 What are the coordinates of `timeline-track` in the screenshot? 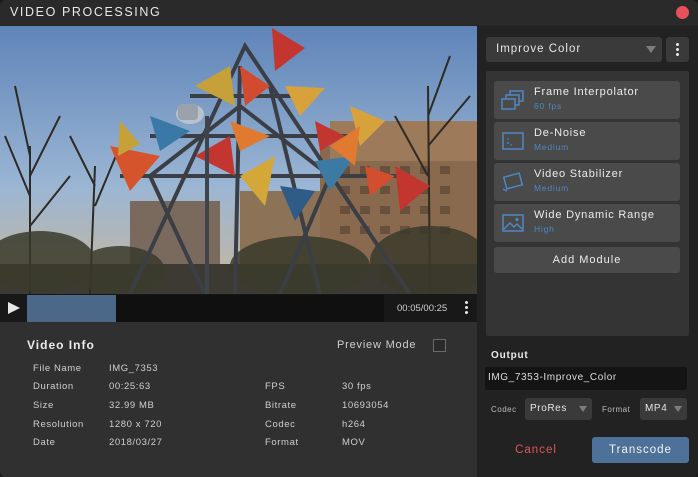 It's located at (205, 308).